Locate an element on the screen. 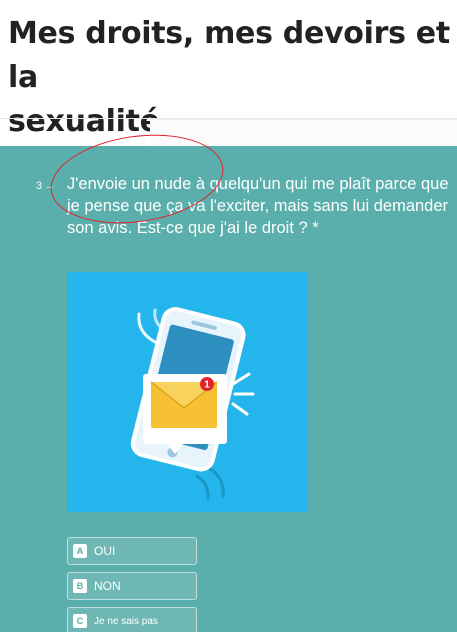  phone-message-notification-icon: 1 is located at coordinates (192, 403).